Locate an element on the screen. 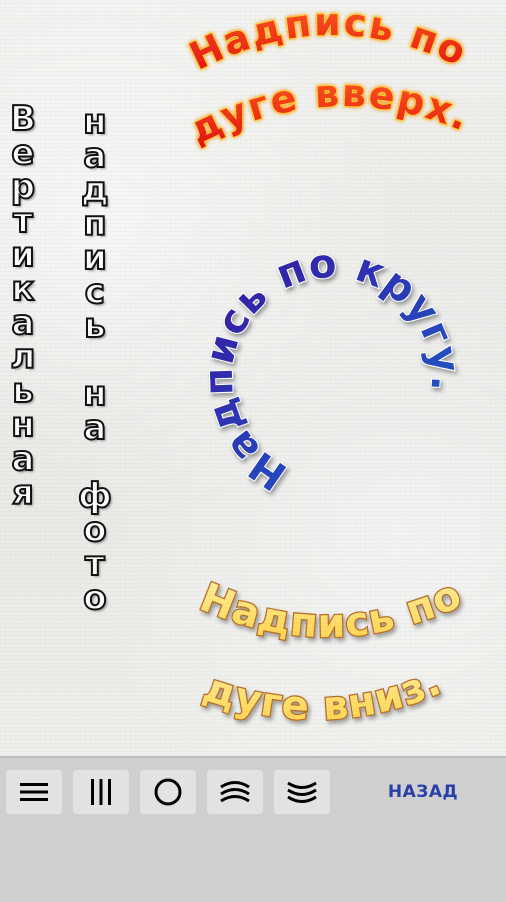 The width and height of the screenshot is (506, 902). arc-down-icon is located at coordinates (302, 792).